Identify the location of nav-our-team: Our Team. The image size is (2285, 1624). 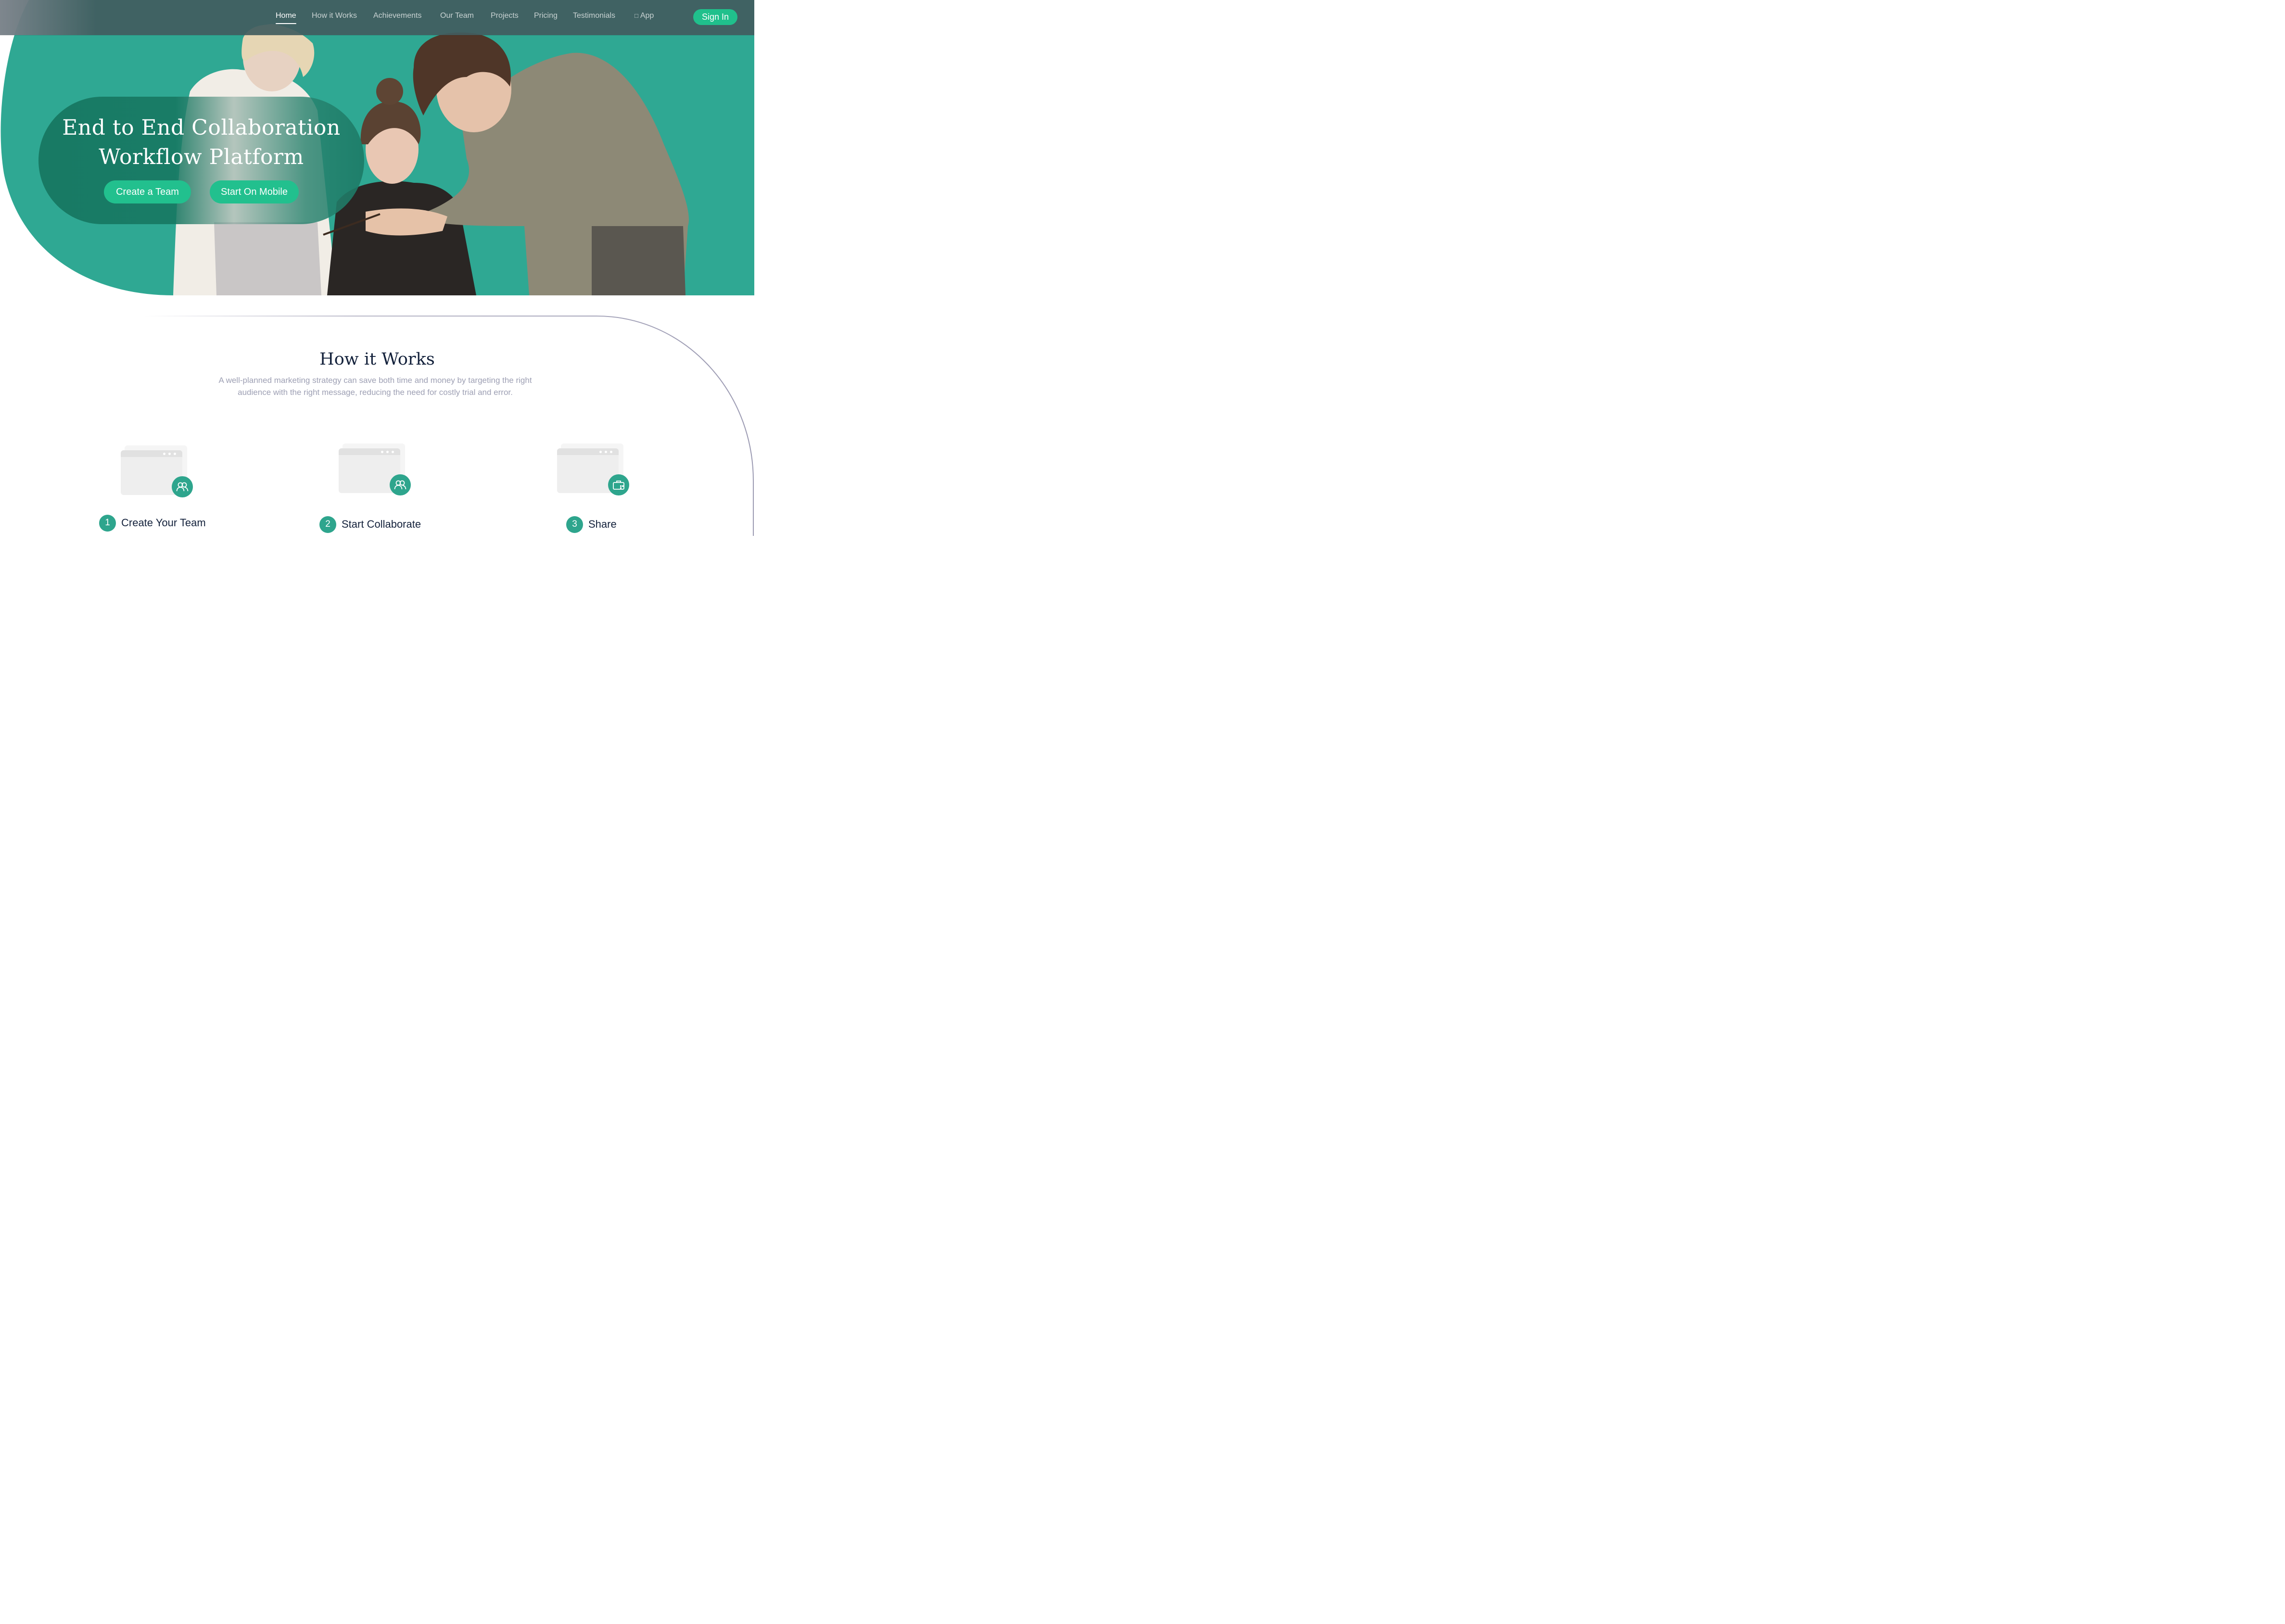
(457, 17).